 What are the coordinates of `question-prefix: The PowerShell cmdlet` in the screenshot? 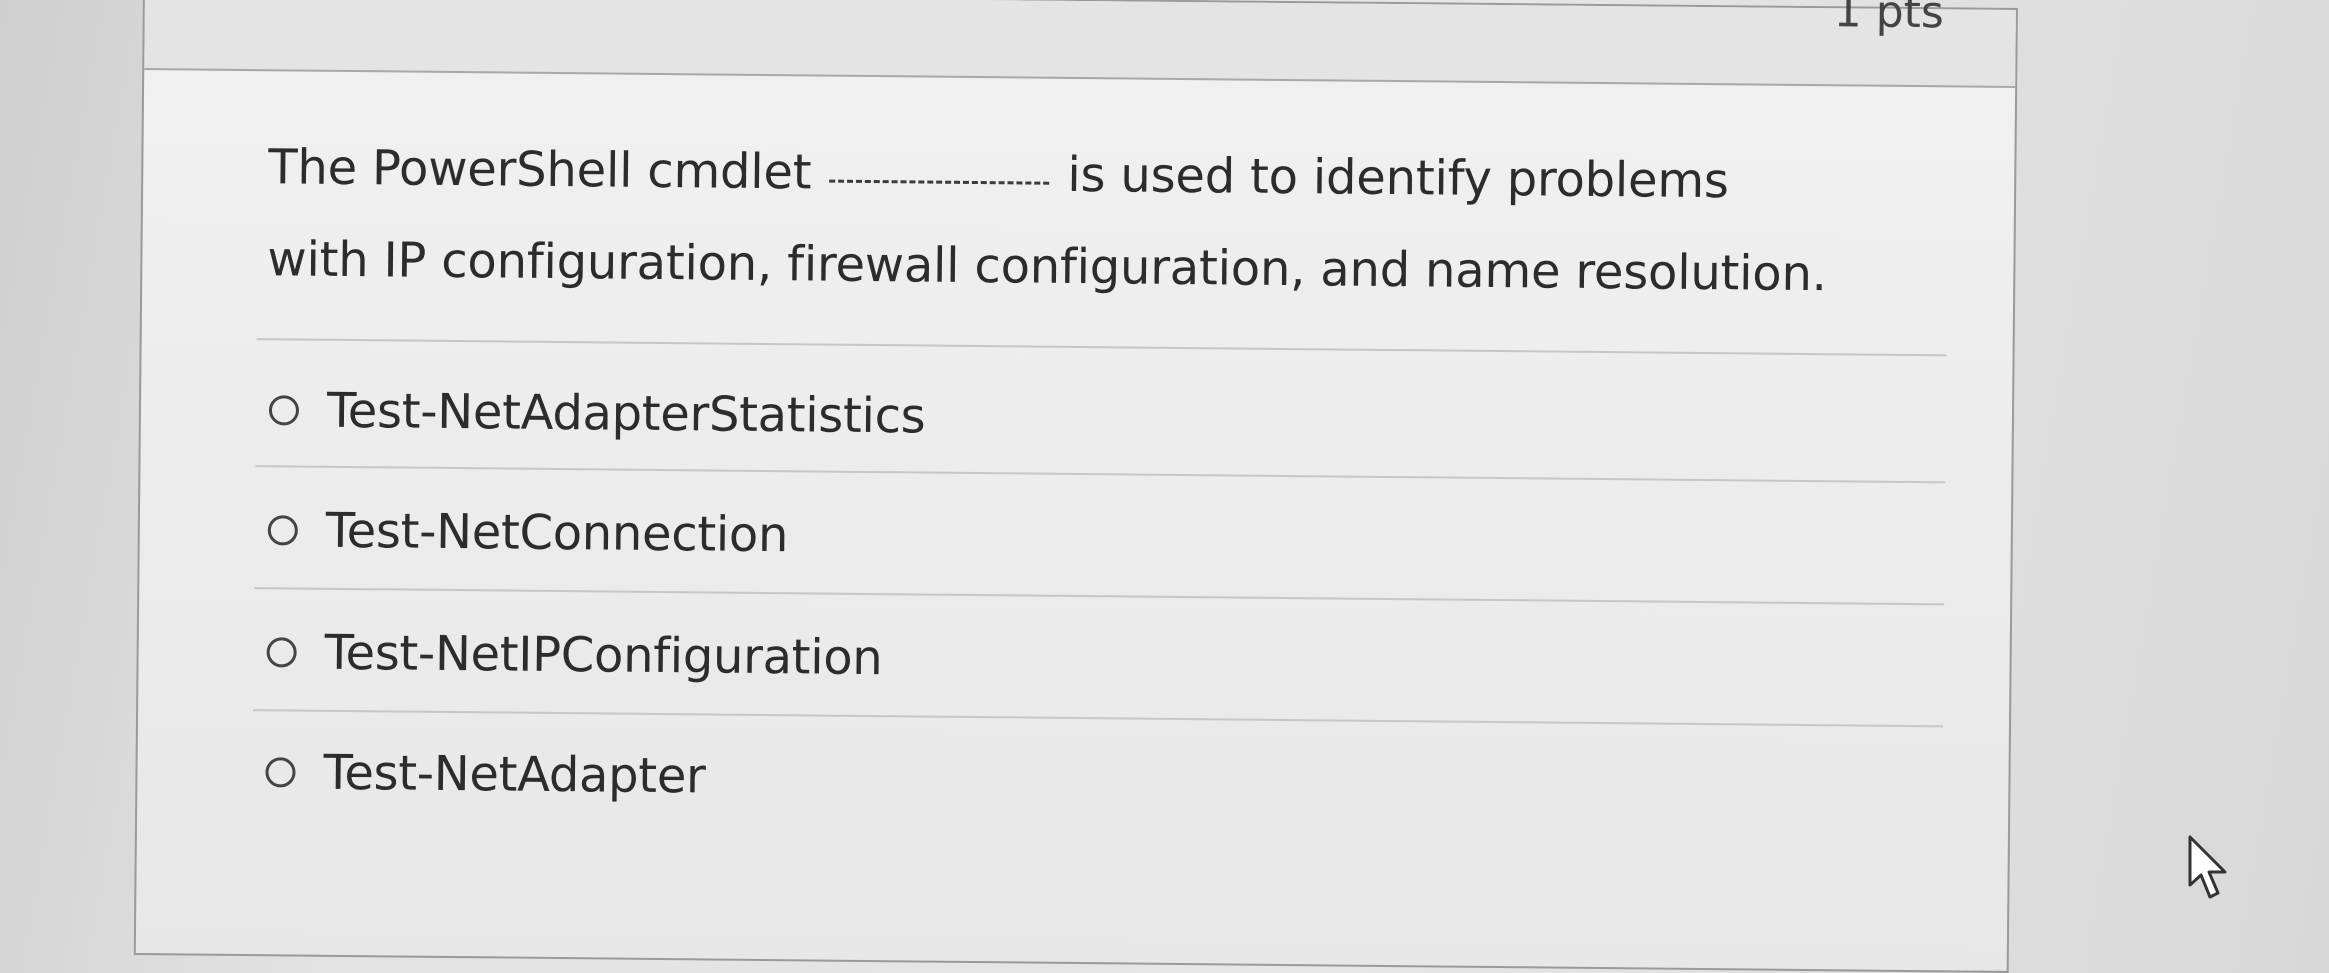 It's located at (540, 170).